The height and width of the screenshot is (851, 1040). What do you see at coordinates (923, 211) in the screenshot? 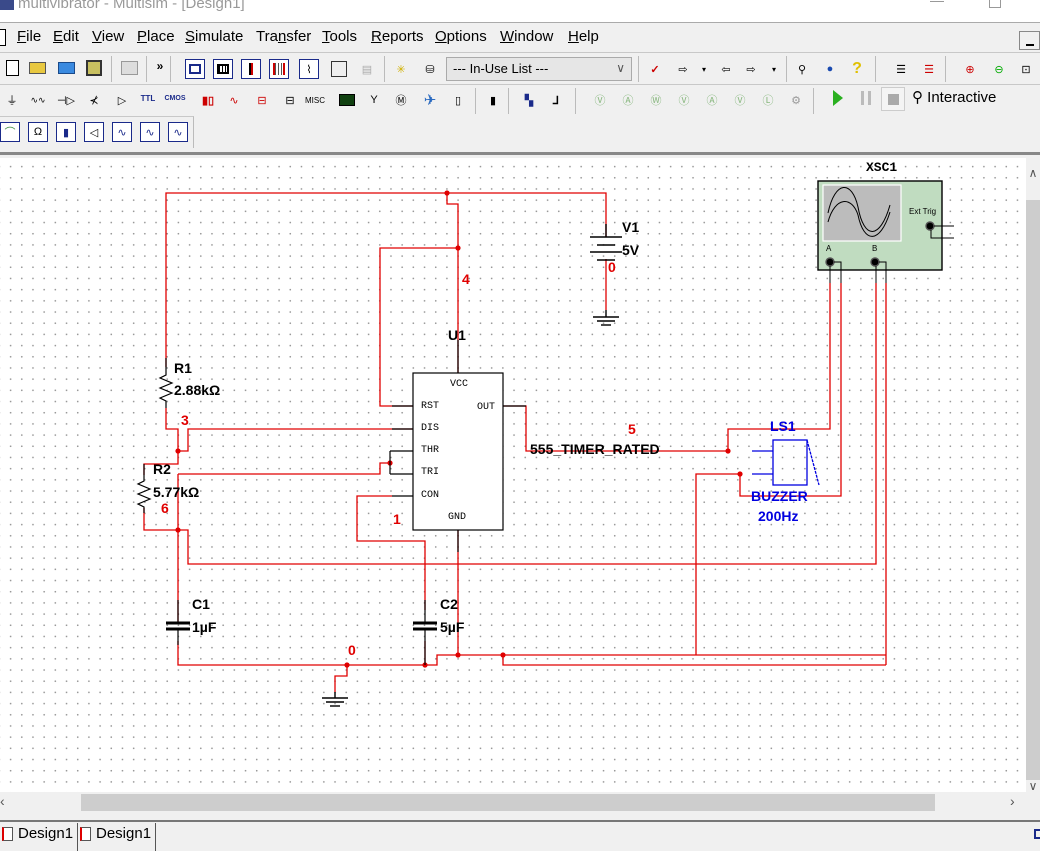
I see `xsc1-ext-trig-label: Ext Trig` at bounding box center [923, 211].